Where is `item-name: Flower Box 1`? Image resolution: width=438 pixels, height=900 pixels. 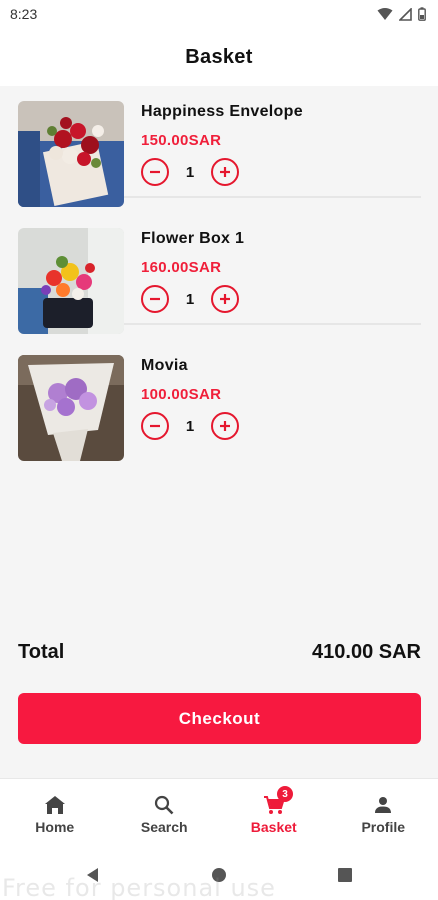 item-name: Flower Box 1 is located at coordinates (193, 238).